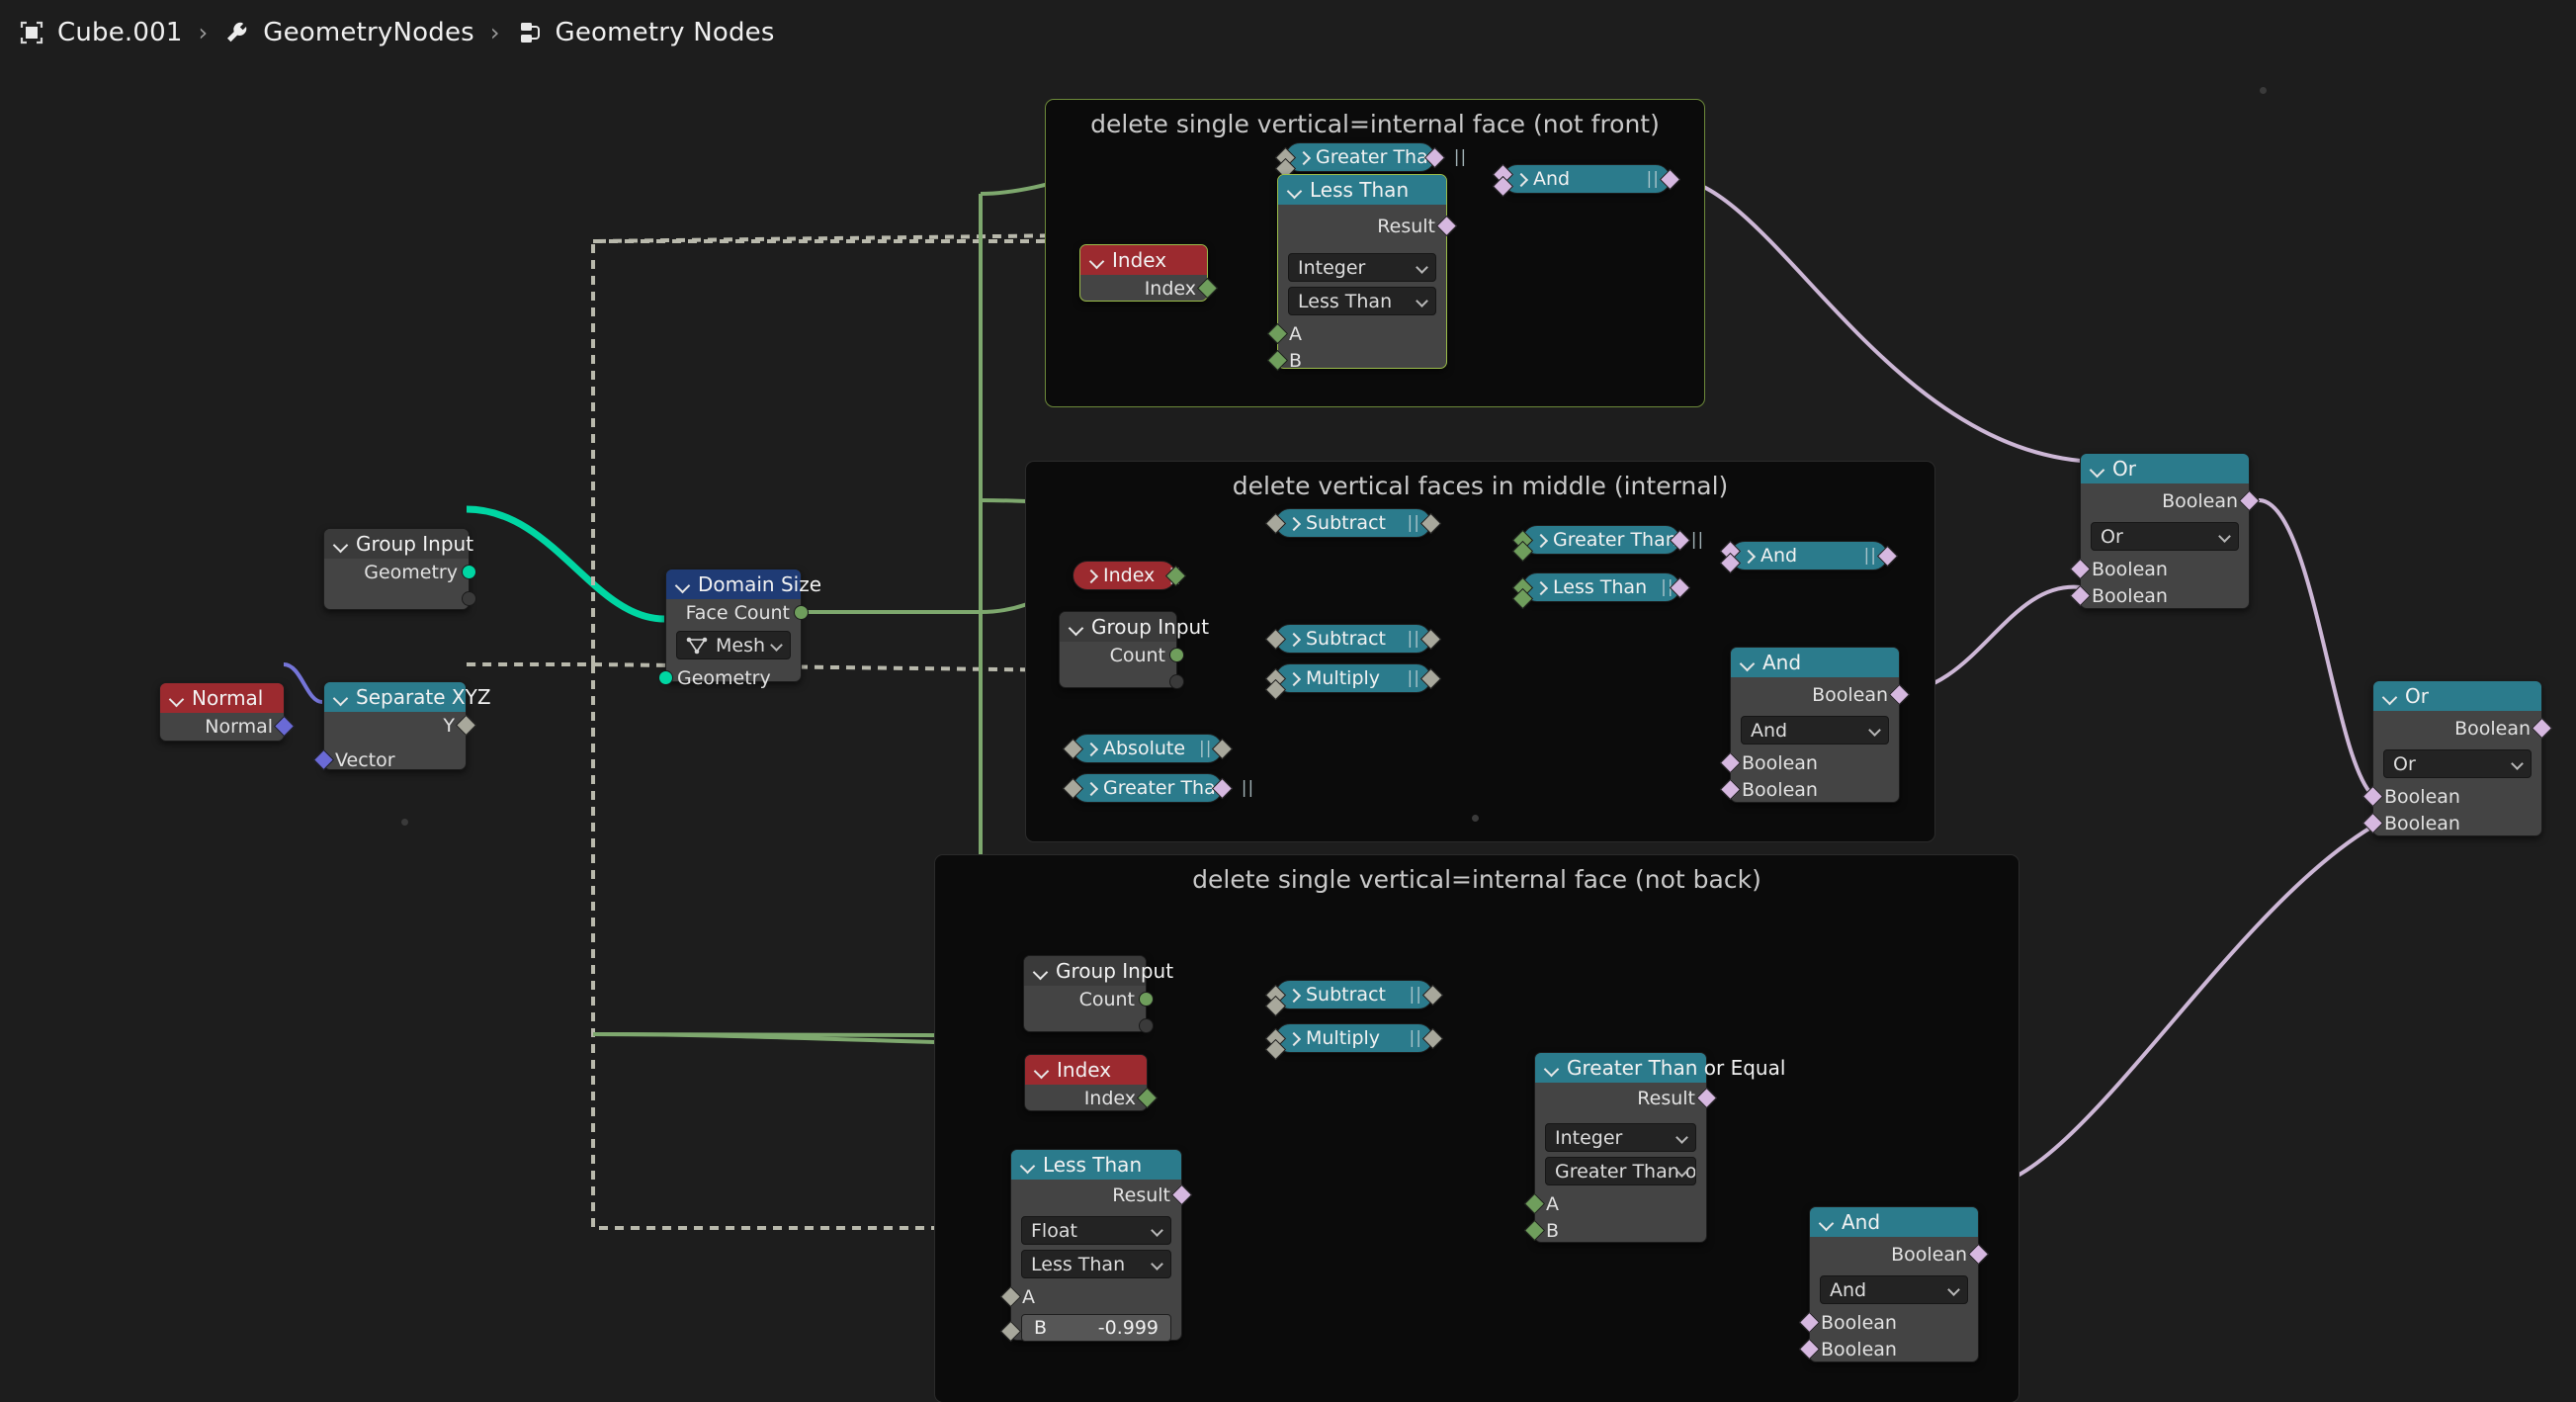 The height and width of the screenshot is (1402, 2576). Describe the element at coordinates (739, 629) in the screenshot. I see `node-domain-size: Domain Size Face Count Mesh Geometry` at that location.